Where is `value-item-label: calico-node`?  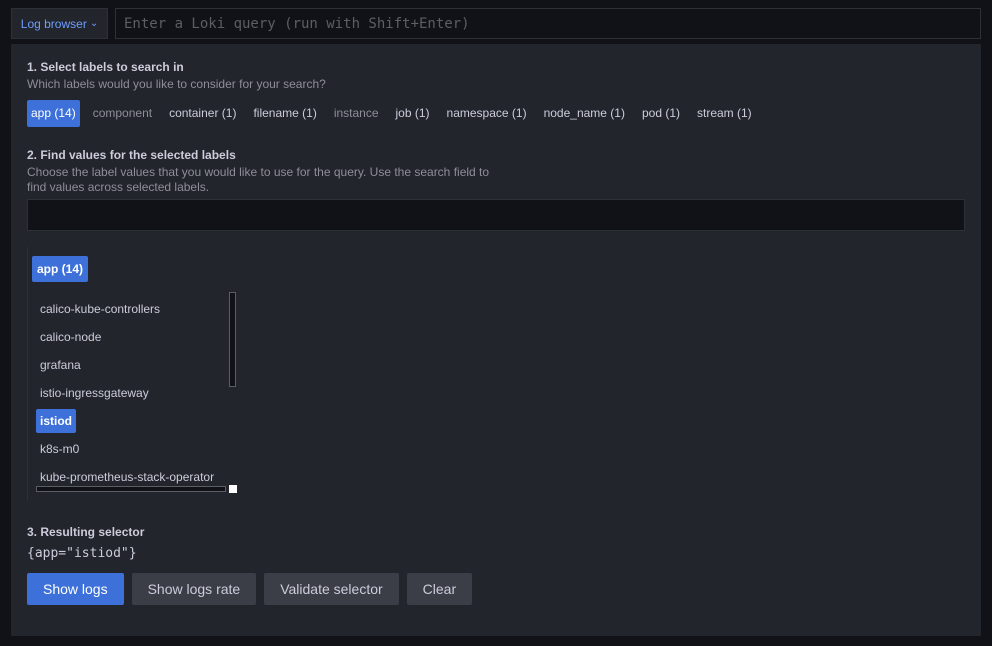
value-item-label: calico-node is located at coordinates (71, 337).